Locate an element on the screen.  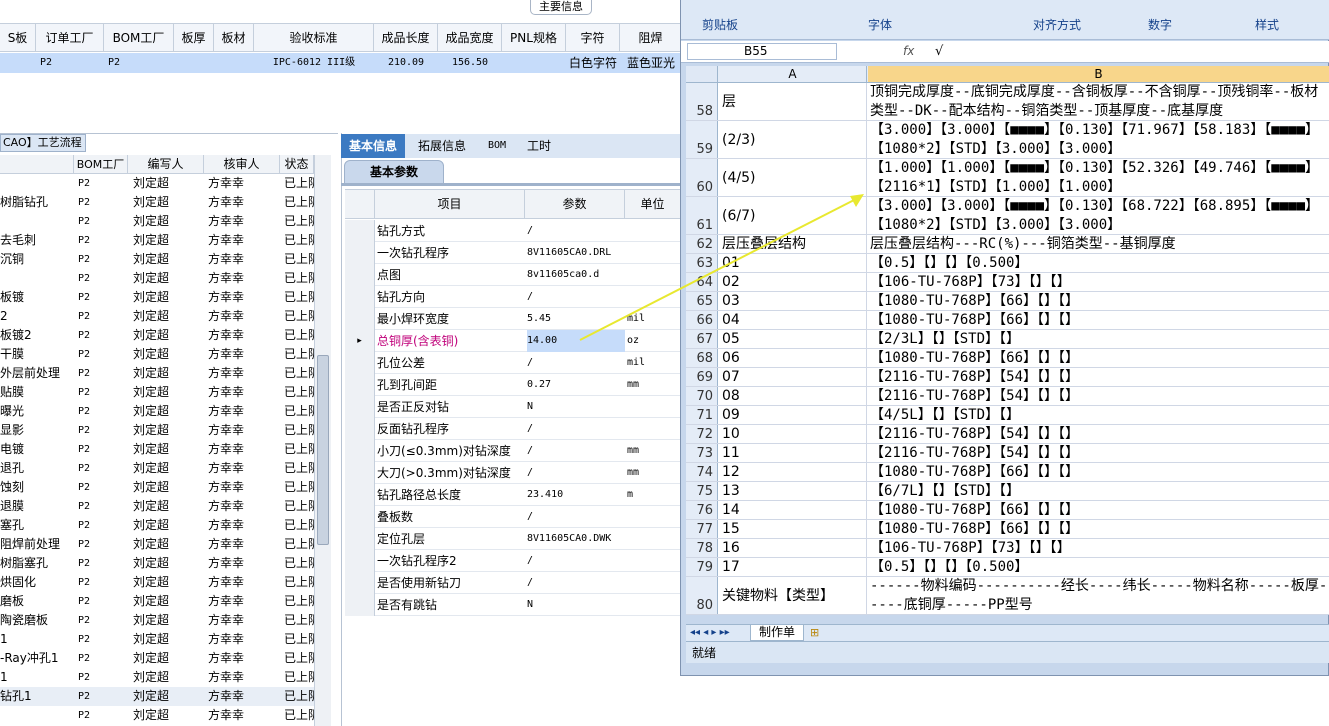
row-gutter: ▸ is located at coordinates (360, 341).